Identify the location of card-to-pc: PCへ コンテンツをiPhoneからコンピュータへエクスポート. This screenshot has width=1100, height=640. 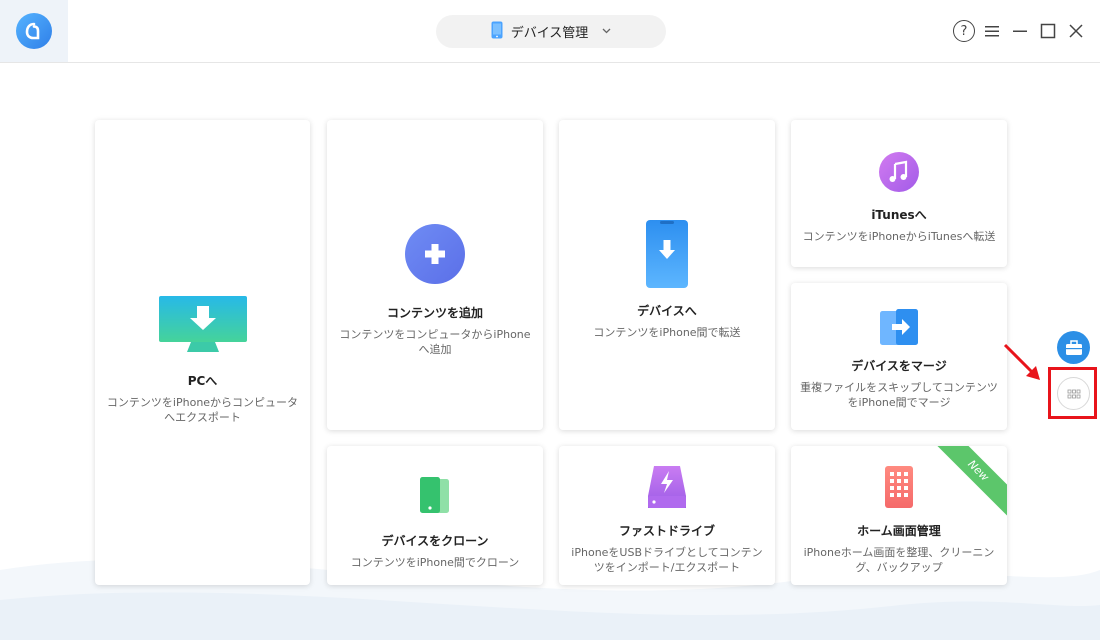
(202, 352).